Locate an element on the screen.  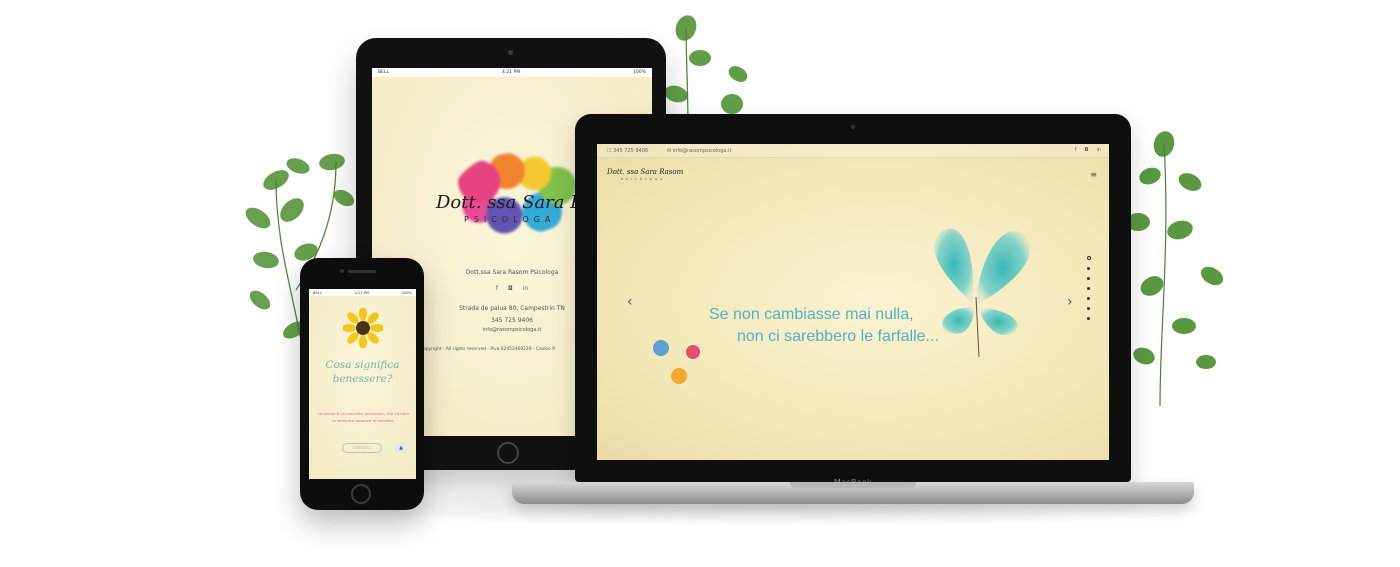
phone-camera is located at coordinates (342, 271).